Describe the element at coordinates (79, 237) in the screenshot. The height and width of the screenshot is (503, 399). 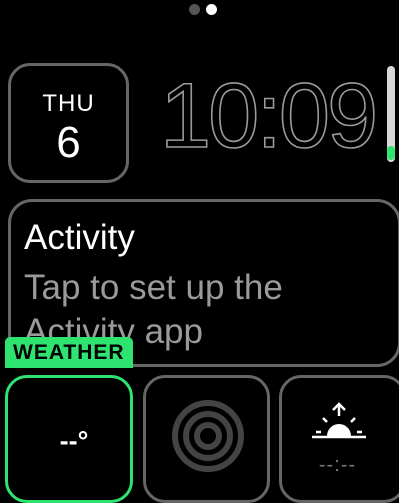
I see `activity-title: Activity` at that location.